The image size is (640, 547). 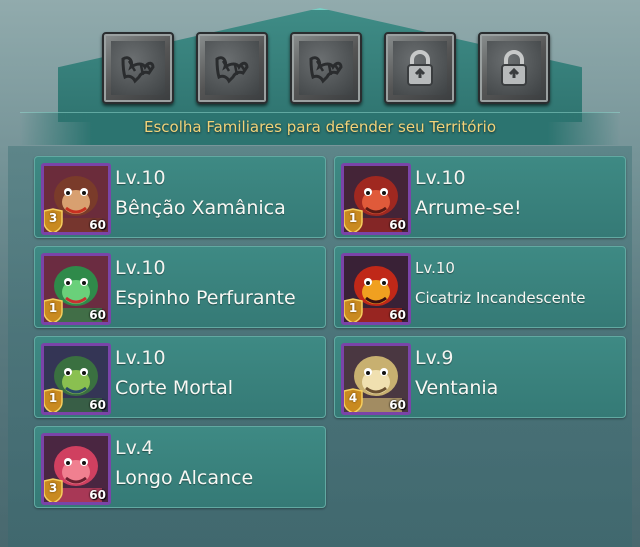 I want to click on familiar-skill-name: Espinho Perfurante, so click(x=205, y=298).